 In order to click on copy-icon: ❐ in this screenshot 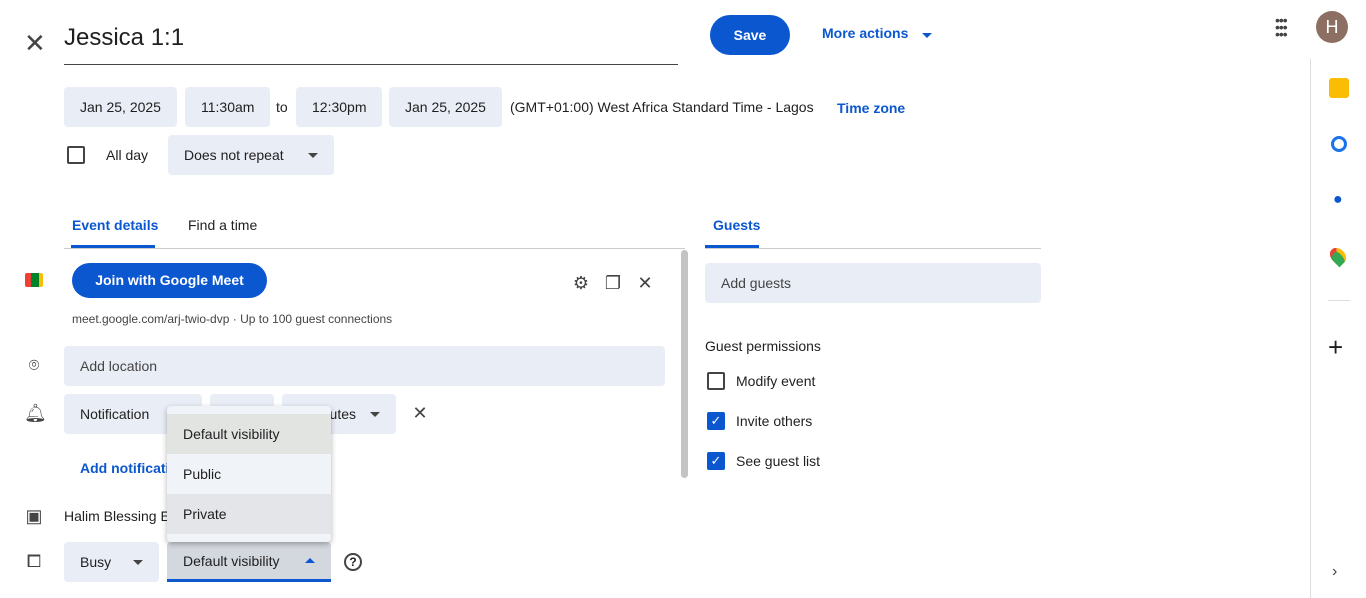, I will do `click(613, 283)`.